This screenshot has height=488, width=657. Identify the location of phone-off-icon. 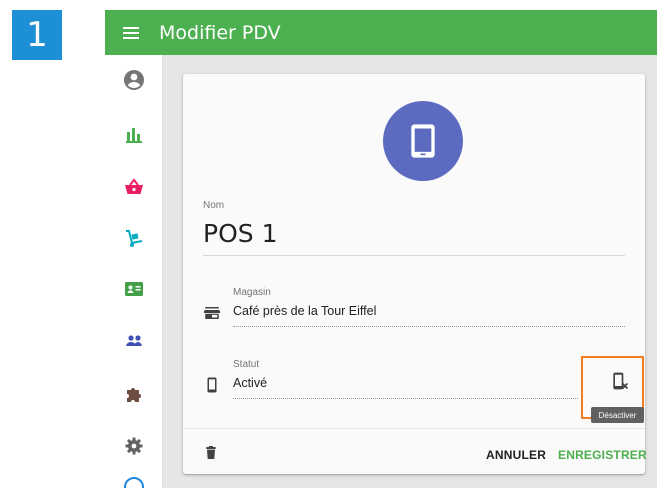
(621, 381).